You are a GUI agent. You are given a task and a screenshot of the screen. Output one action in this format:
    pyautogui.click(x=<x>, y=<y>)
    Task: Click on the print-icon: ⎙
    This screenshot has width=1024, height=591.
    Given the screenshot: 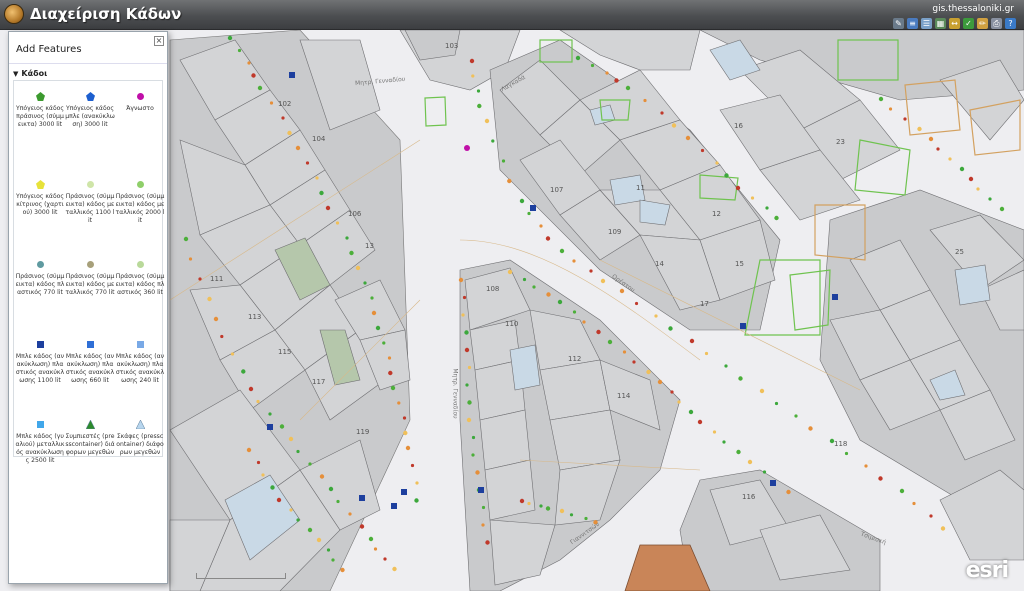 What is the action you would take?
    pyautogui.click(x=996, y=23)
    